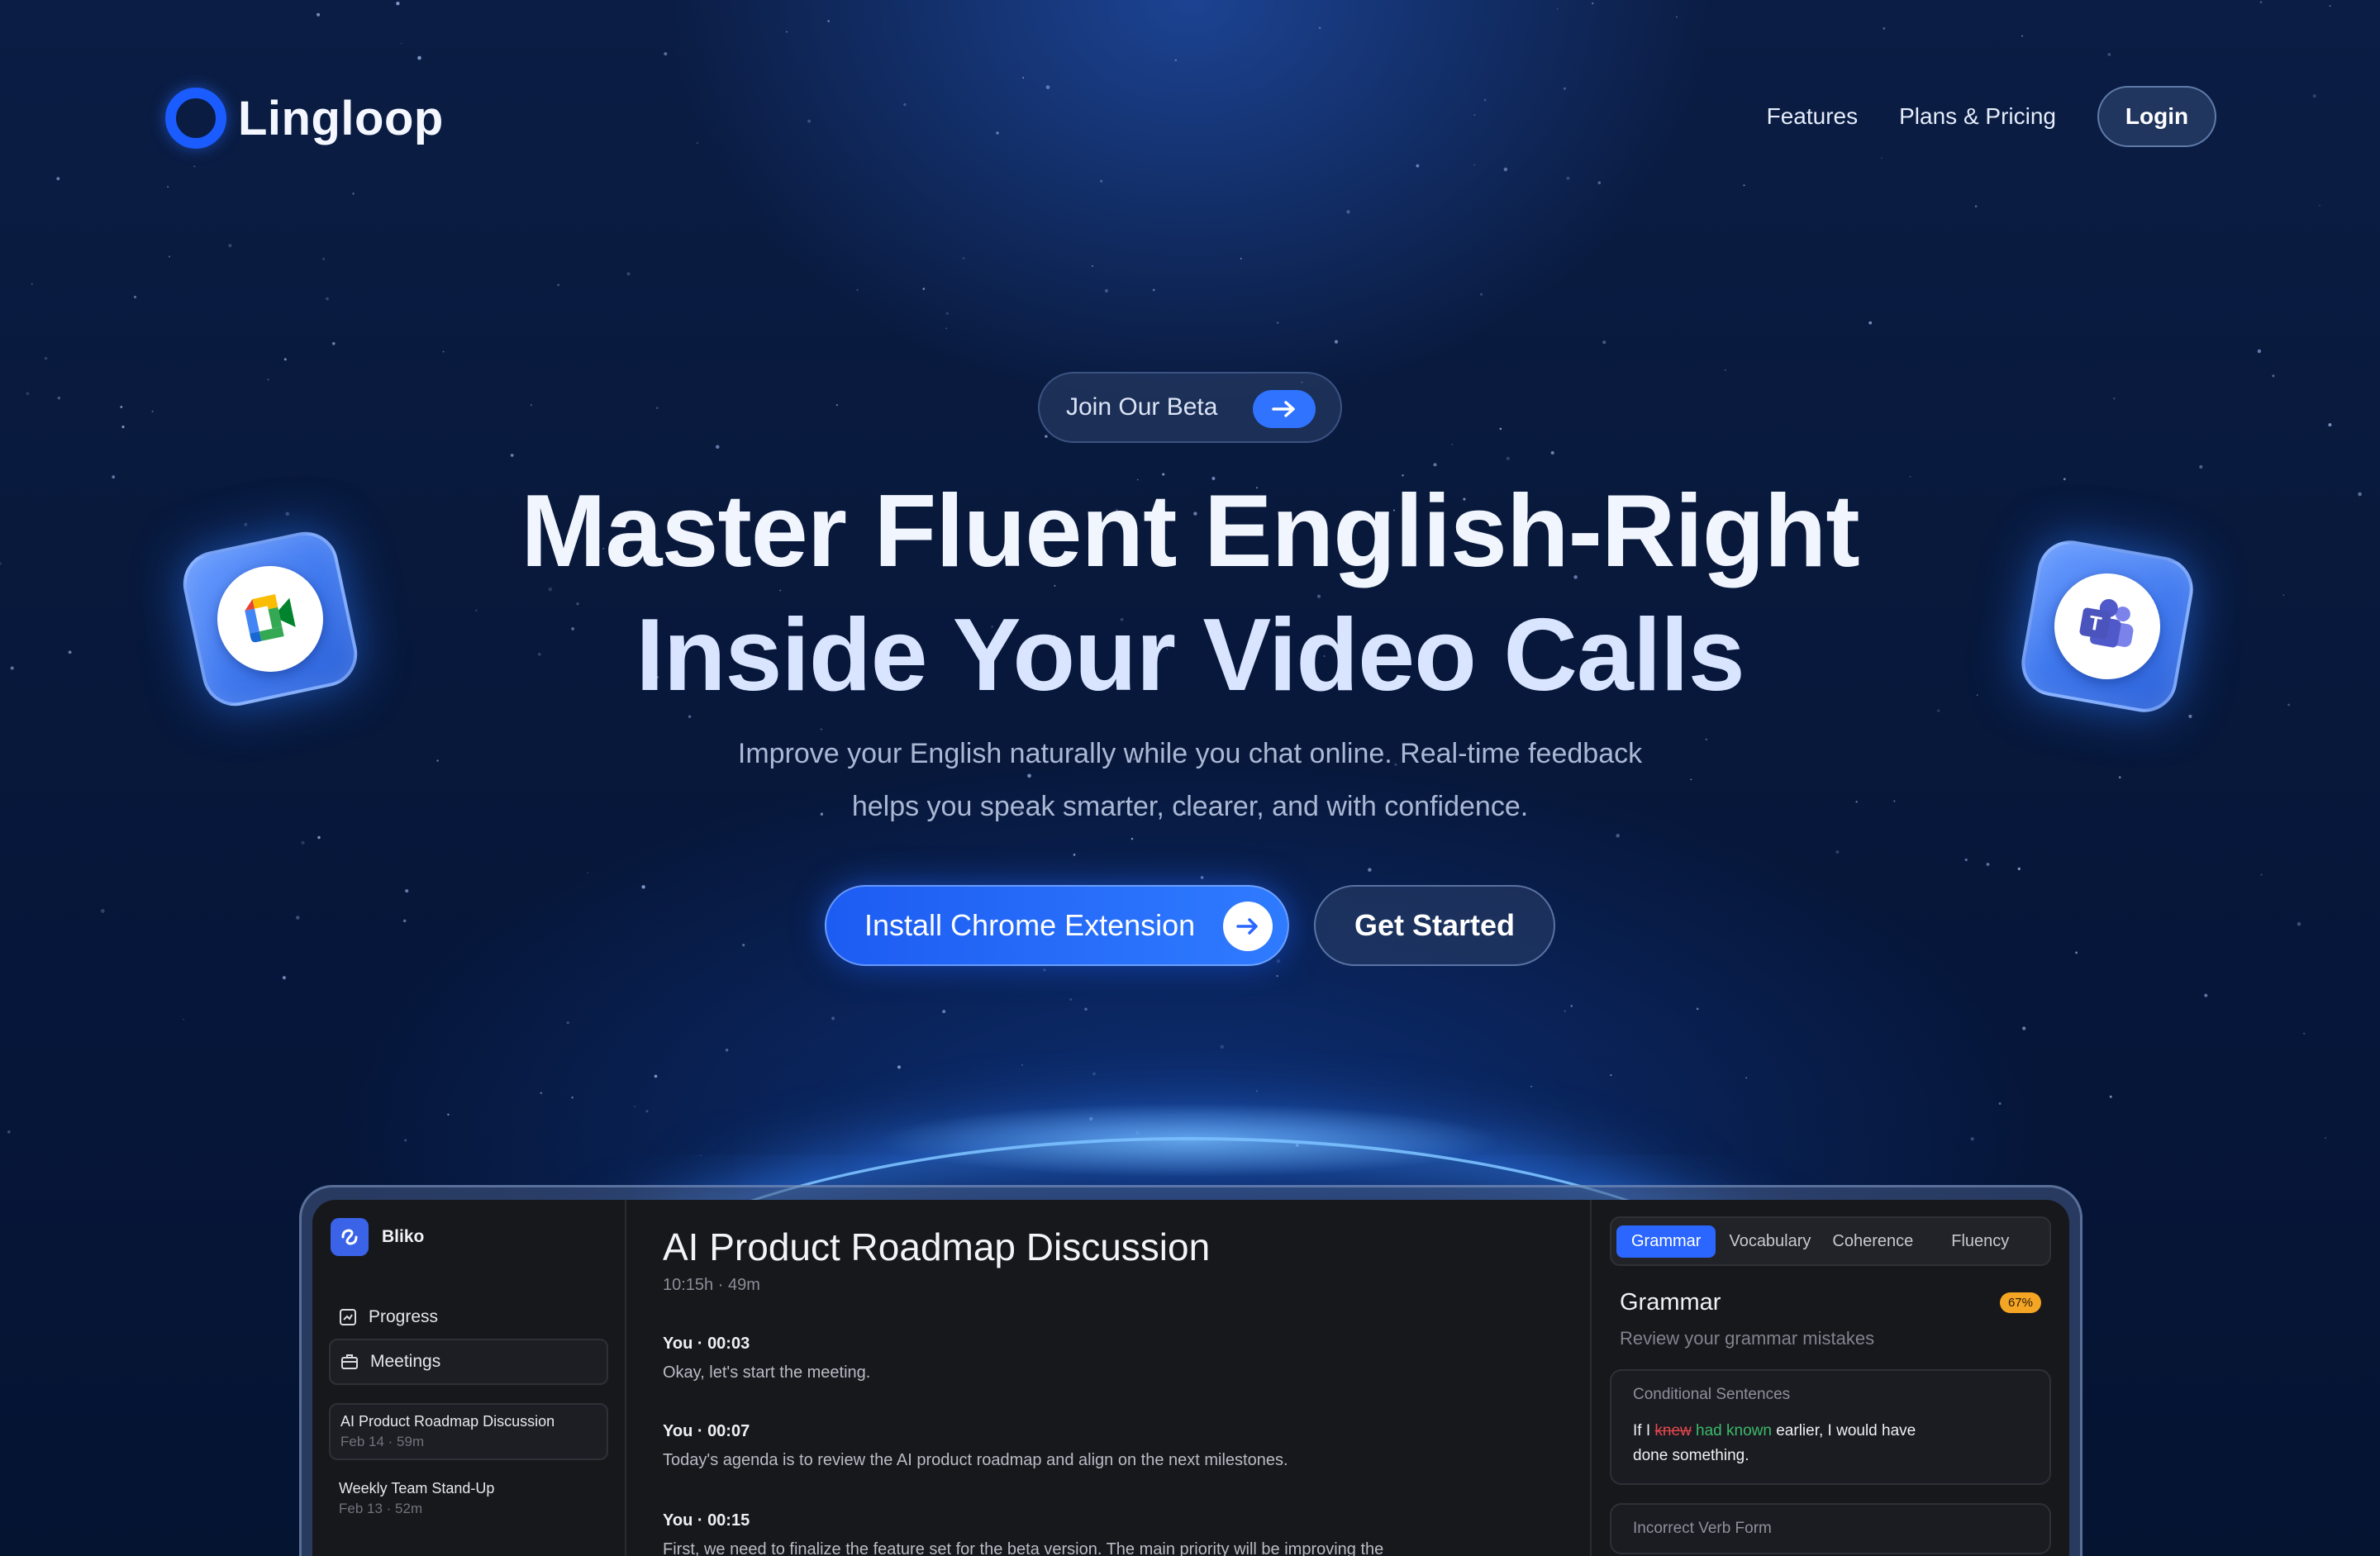 This screenshot has width=2380, height=1556. Describe the element at coordinates (2156, 116) in the screenshot. I see `login-button: Login` at that location.